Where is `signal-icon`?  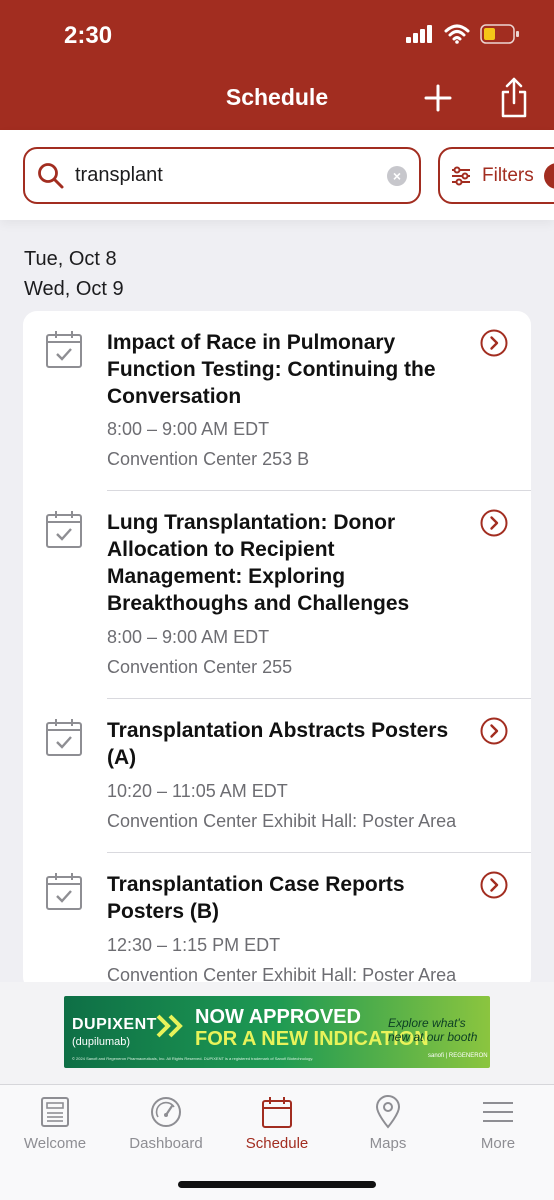 signal-icon is located at coordinates (419, 34).